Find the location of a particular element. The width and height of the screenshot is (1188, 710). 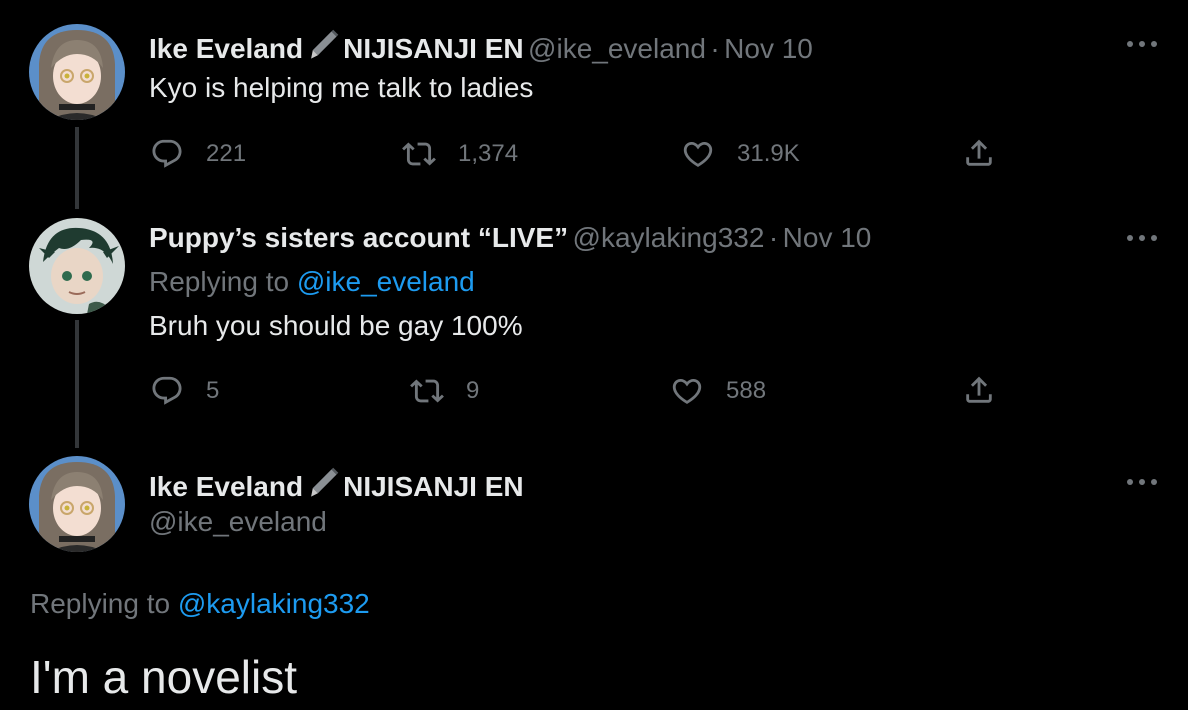

retweet-button: 1,374 is located at coordinates (460, 154).